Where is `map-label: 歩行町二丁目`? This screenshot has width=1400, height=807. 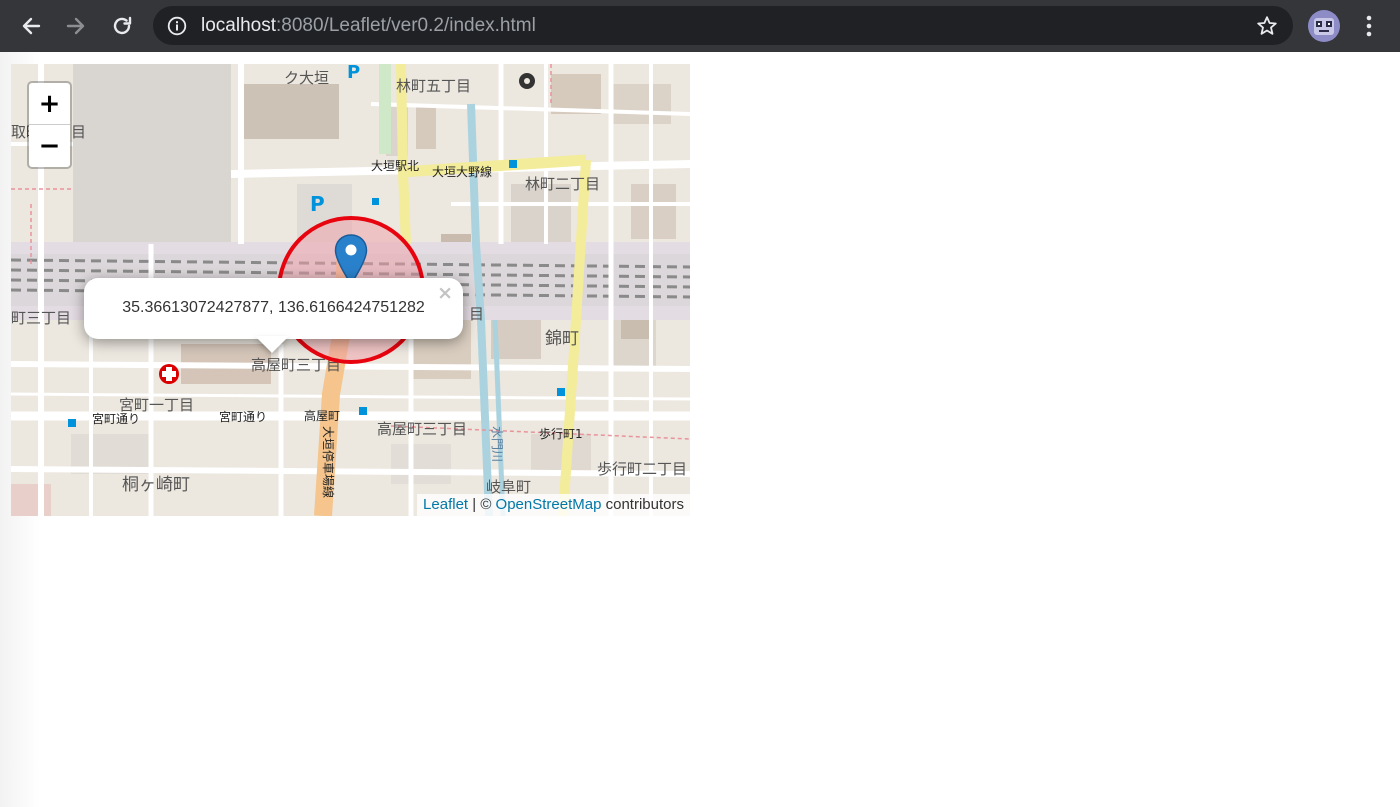
map-label: 歩行町二丁目 is located at coordinates (642, 469).